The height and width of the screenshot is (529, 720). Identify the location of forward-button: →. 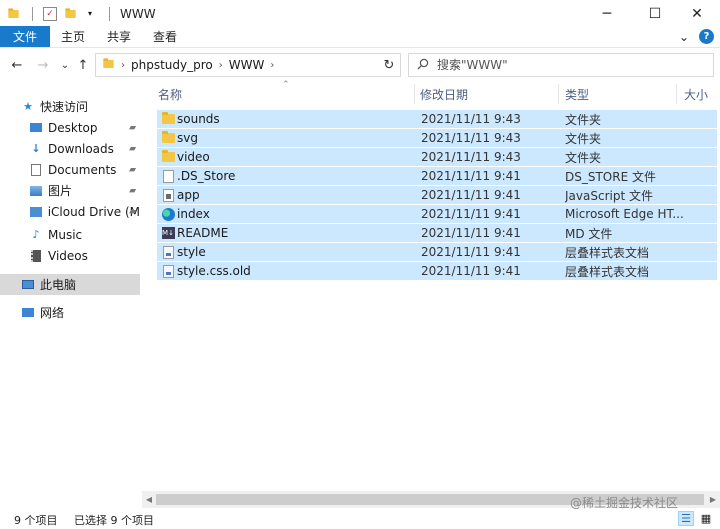
(43, 65).